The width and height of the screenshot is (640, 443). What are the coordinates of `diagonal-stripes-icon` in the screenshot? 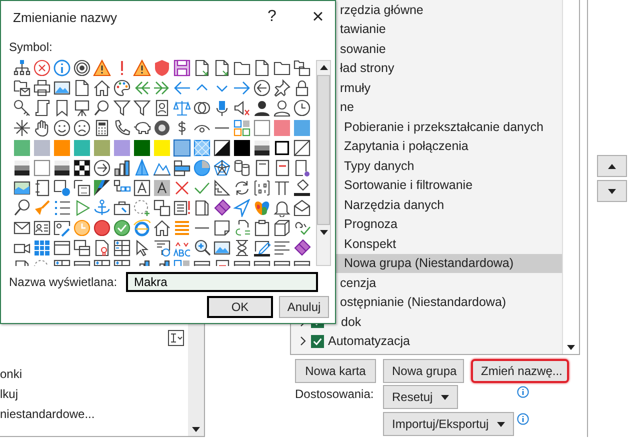 It's located at (102, 188).